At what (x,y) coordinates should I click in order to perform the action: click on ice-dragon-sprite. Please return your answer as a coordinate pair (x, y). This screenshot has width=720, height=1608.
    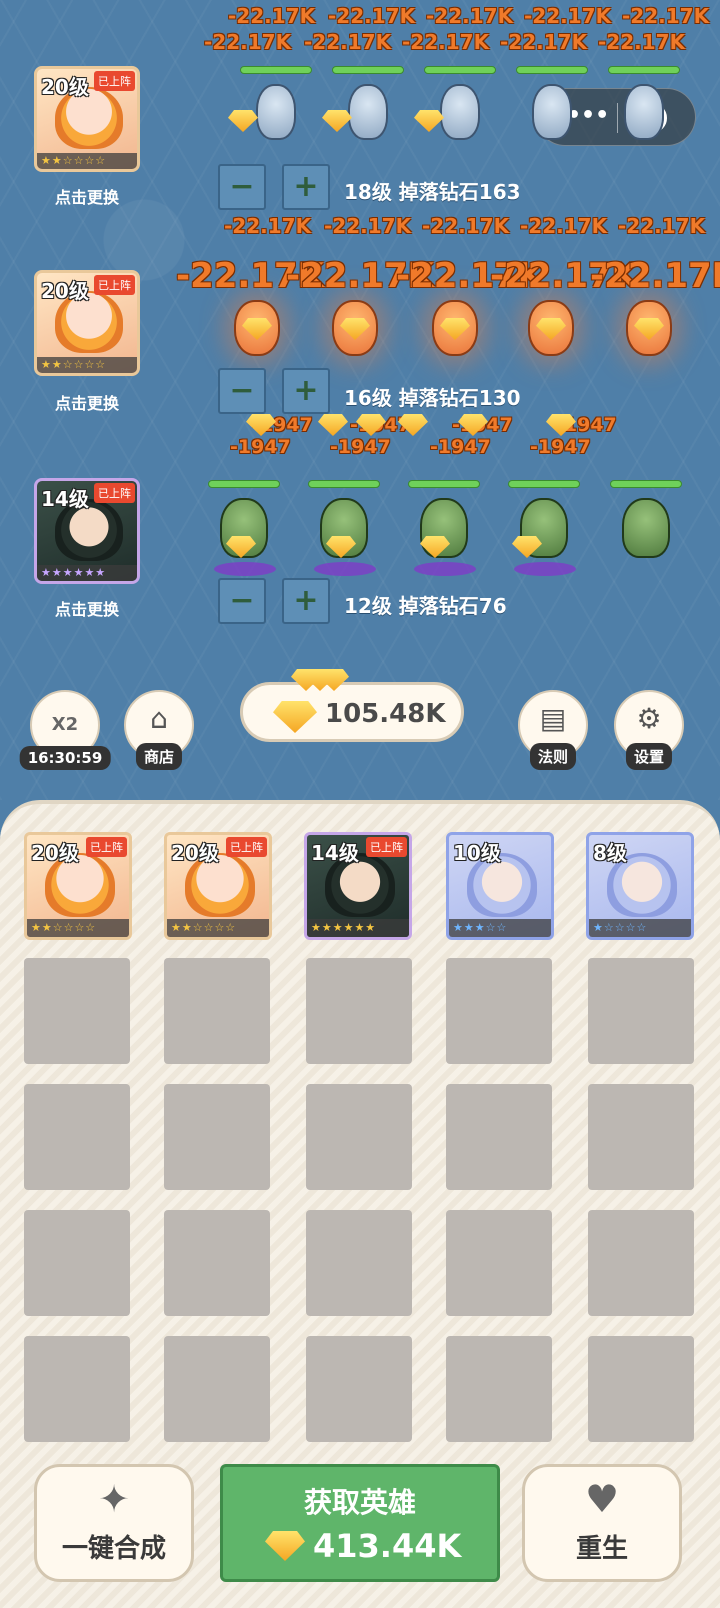
    Looking at the image, I should click on (644, 112).